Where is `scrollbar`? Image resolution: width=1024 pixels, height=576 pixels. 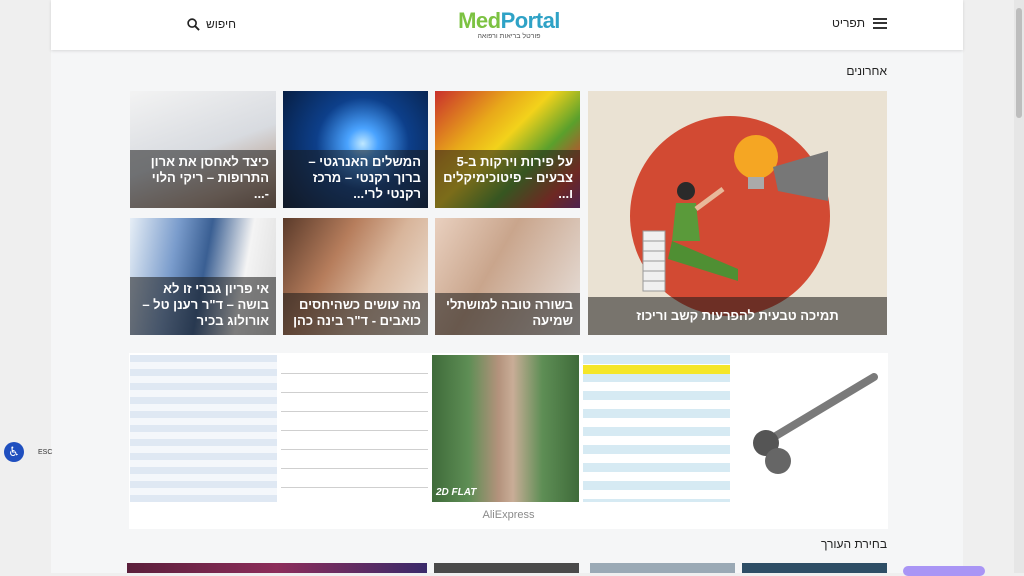
scrollbar is located at coordinates (1019, 286).